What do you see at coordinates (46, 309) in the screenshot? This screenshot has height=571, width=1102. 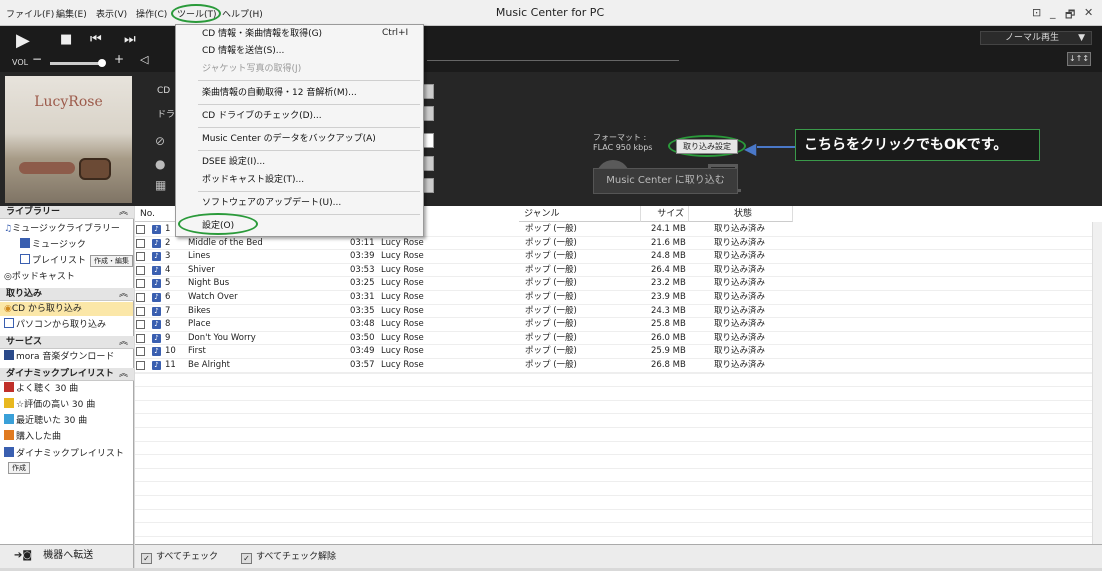 I see `sidebar-item-import-cd-label: CD から取り込み` at bounding box center [46, 309].